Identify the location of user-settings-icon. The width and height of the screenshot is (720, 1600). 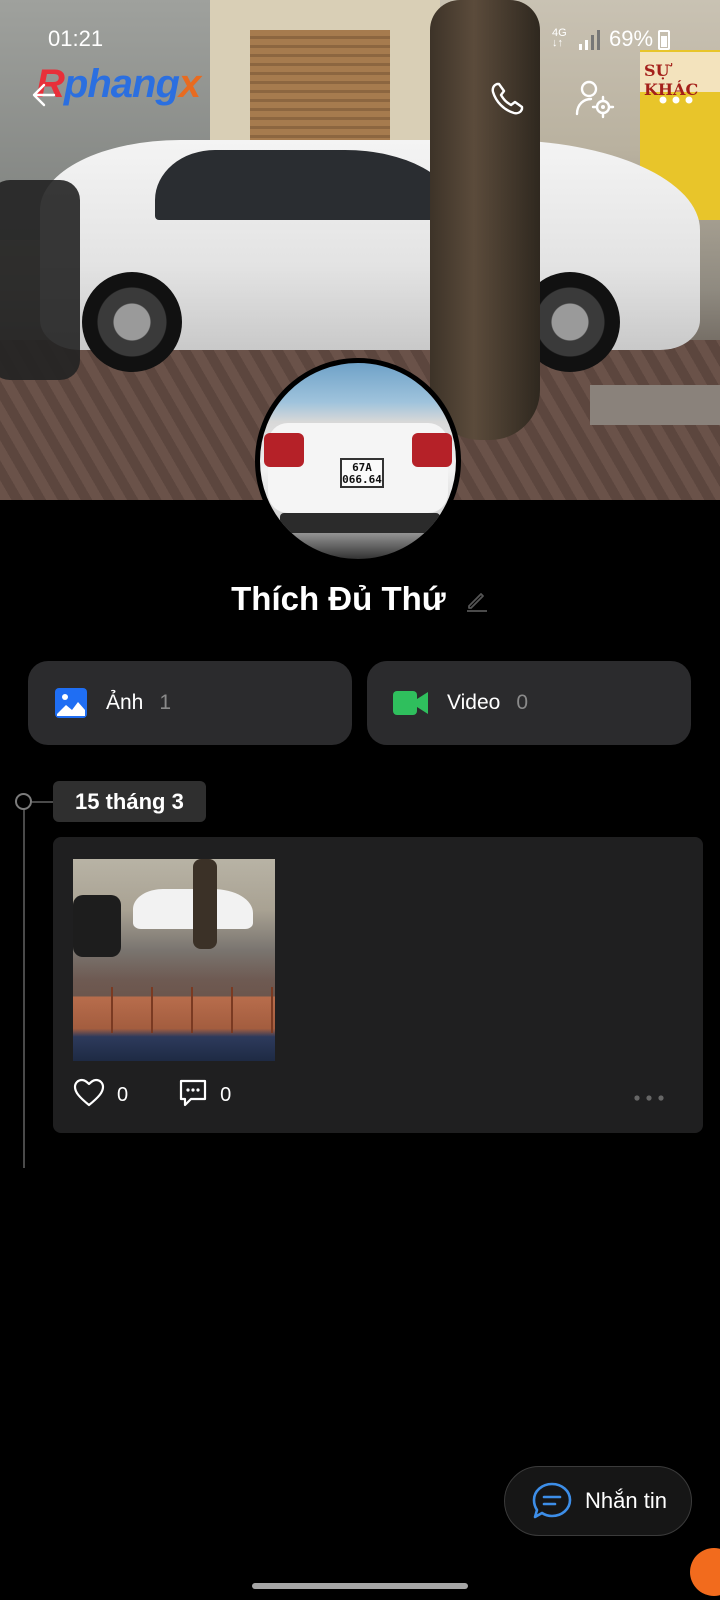
(595, 99).